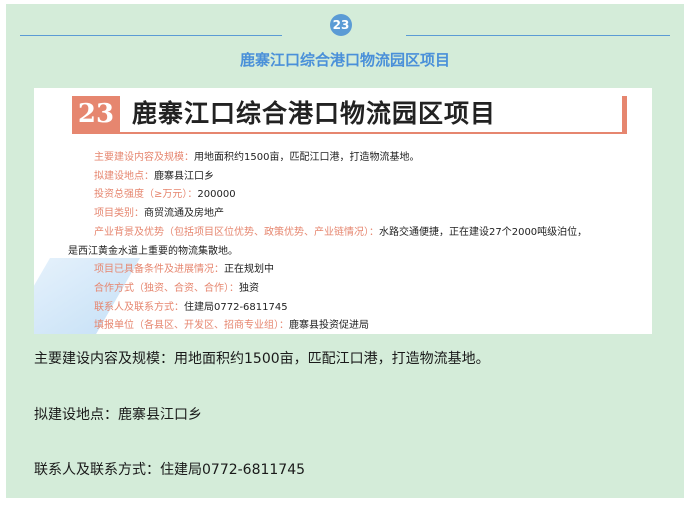 This screenshot has width=690, height=506. Describe the element at coordinates (231, 326) in the screenshot. I see `card-row-reporter: 填报单位（各县区、开发区、招商专业组）：鹿寨县投资促进局` at that location.